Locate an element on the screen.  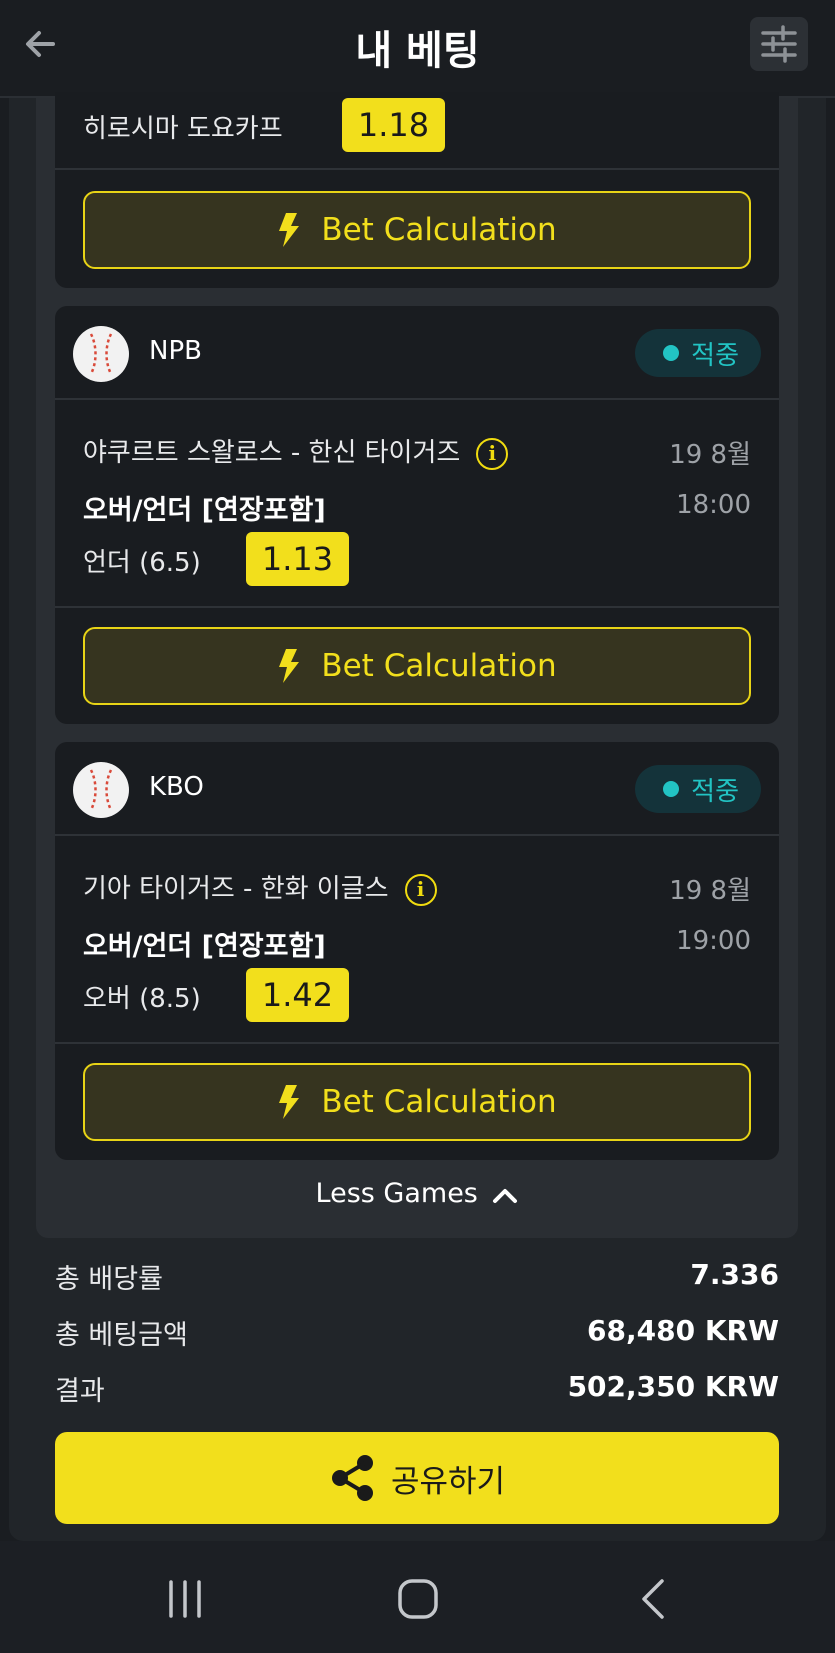
home-button is located at coordinates (418, 1599).